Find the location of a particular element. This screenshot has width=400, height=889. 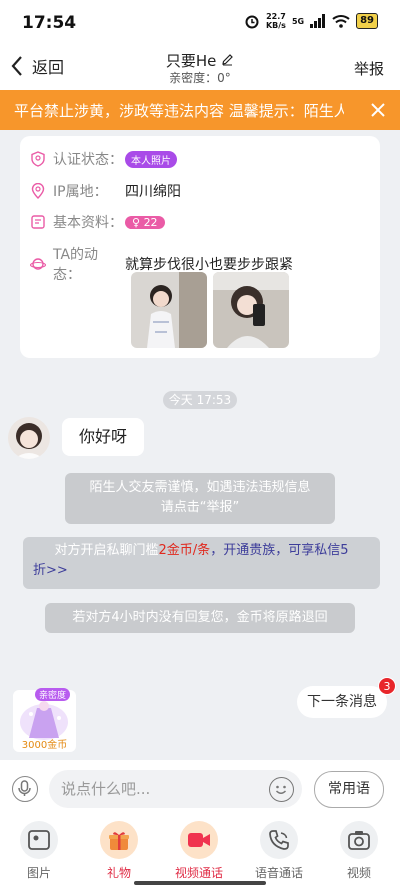

gift-price: 3000金币 is located at coordinates (44, 745).